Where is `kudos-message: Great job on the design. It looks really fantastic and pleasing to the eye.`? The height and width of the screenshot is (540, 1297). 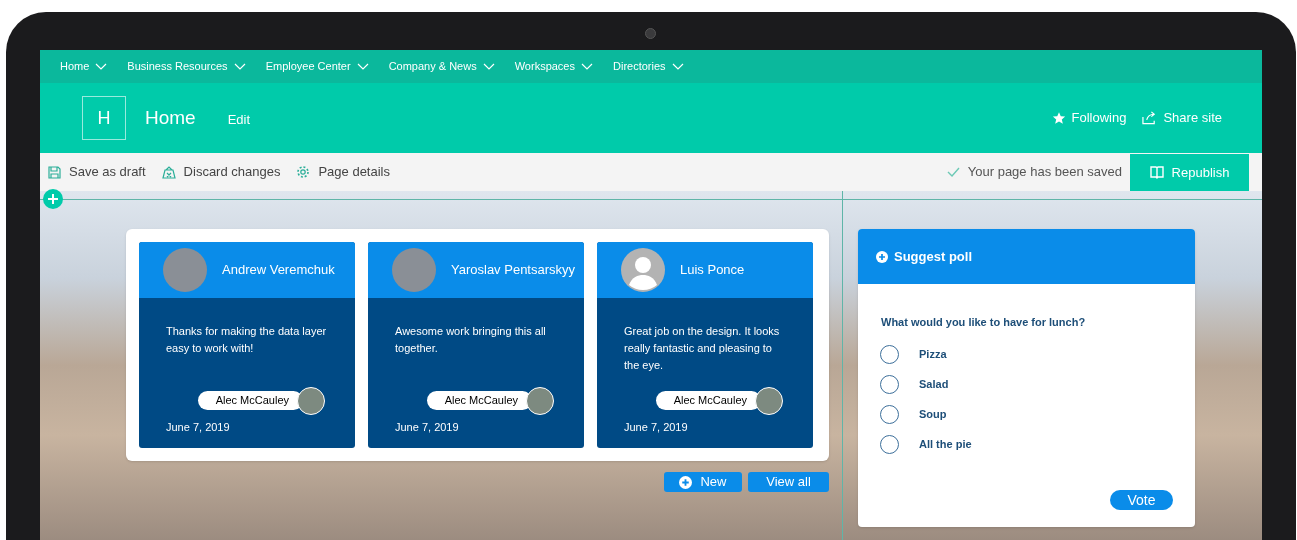
kudos-message: Great job on the design. It looks really fantastic and pleasing to the eye. is located at coordinates (702, 348).